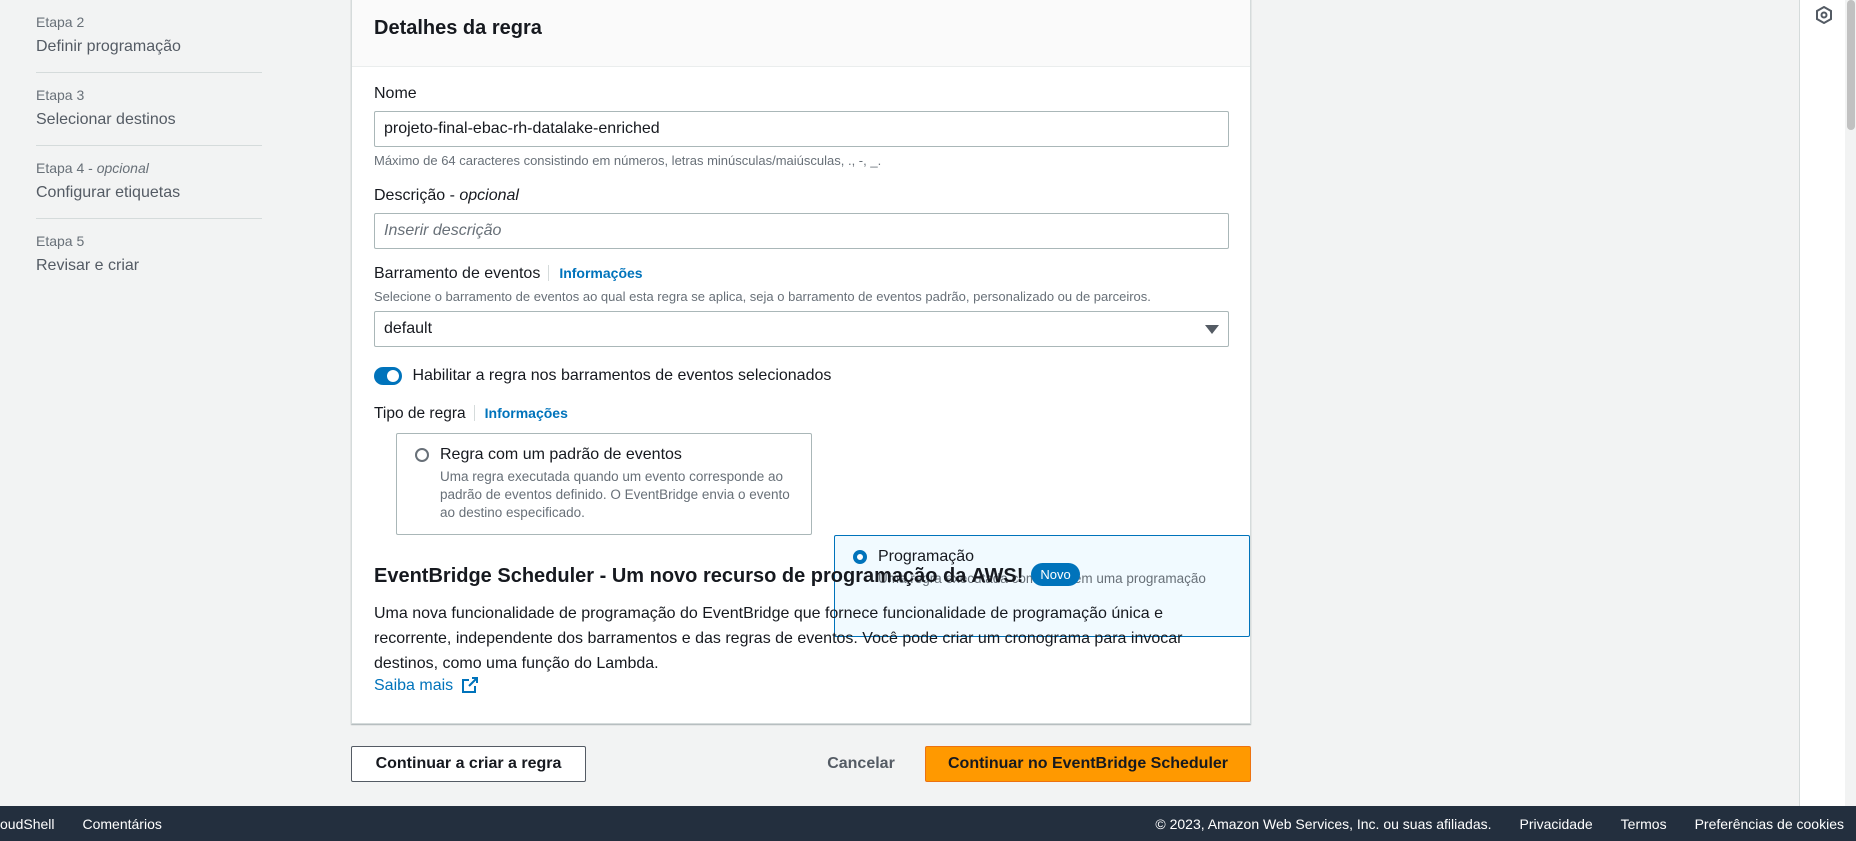 The height and width of the screenshot is (841, 1856). I want to click on step-number: Etapa 3, so click(60, 95).